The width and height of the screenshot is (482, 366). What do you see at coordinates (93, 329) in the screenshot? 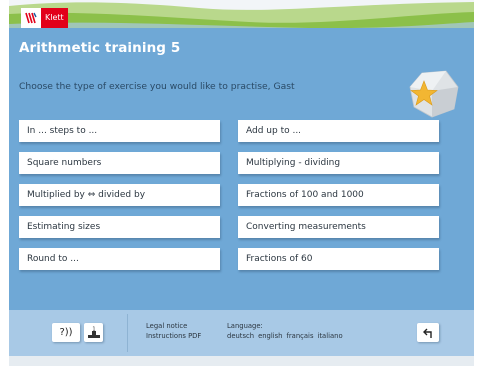
I see `svg-text: 1` at bounding box center [93, 329].